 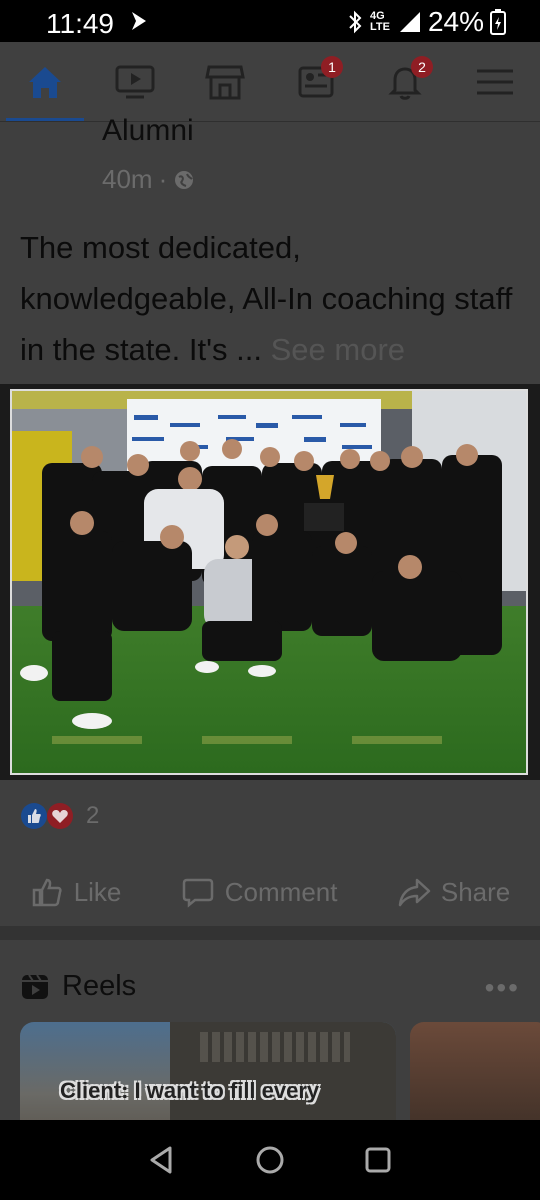 I want to click on nav-home, so click(x=45, y=82).